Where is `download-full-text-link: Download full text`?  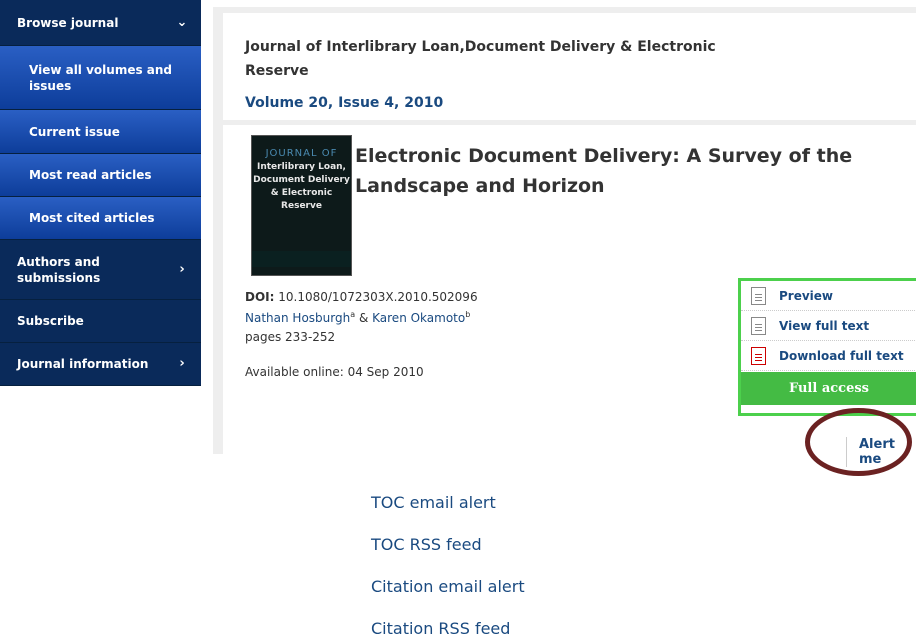
download-full-text-link: Download full text is located at coordinates (828, 356).